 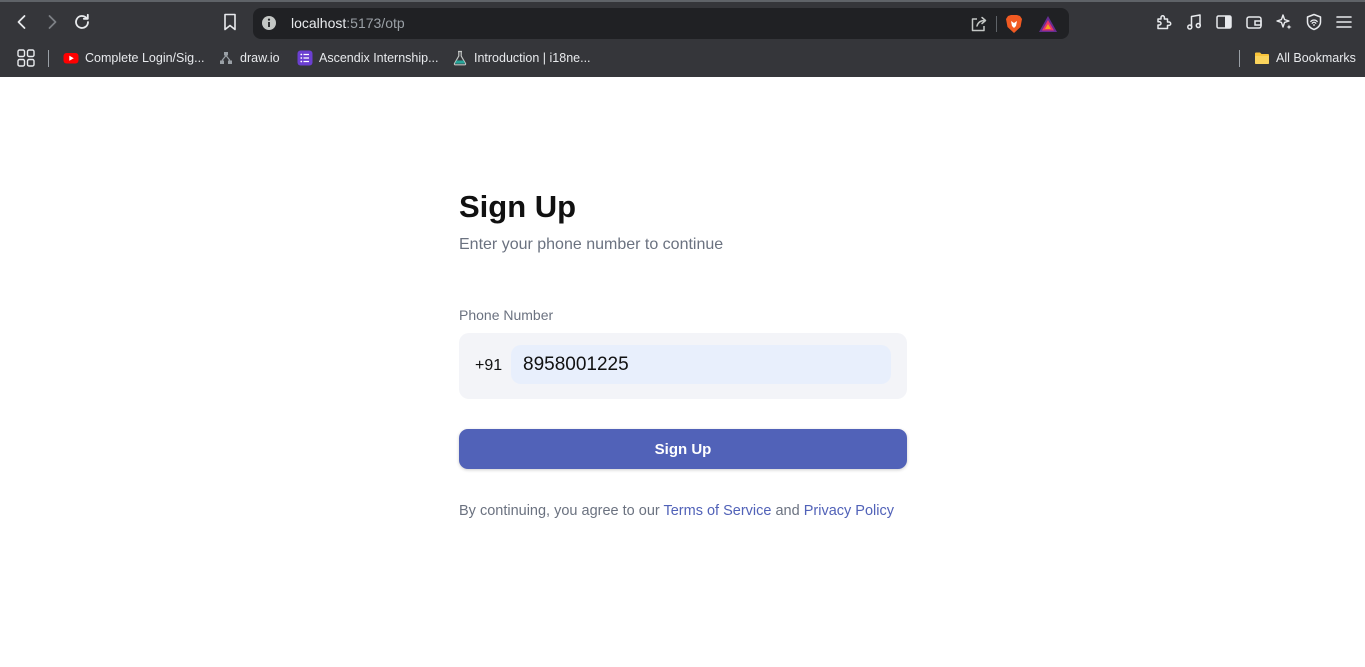 I want to click on reload-icon, so click(x=82, y=22).